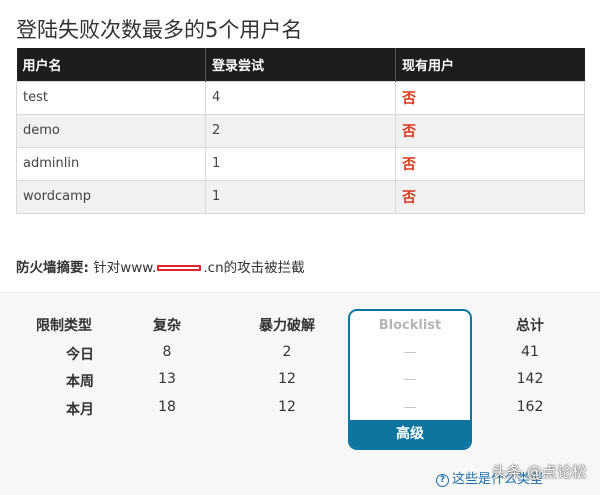 This screenshot has height=495, width=600. Describe the element at coordinates (111, 130) in the screenshot. I see `cell-username: demo` at that location.